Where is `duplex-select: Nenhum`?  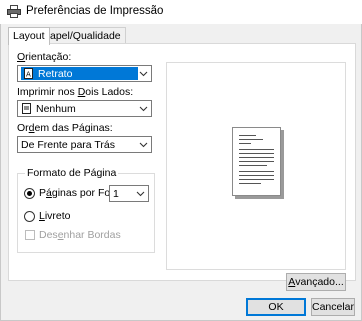 duplex-select: Nenhum is located at coordinates (84, 108).